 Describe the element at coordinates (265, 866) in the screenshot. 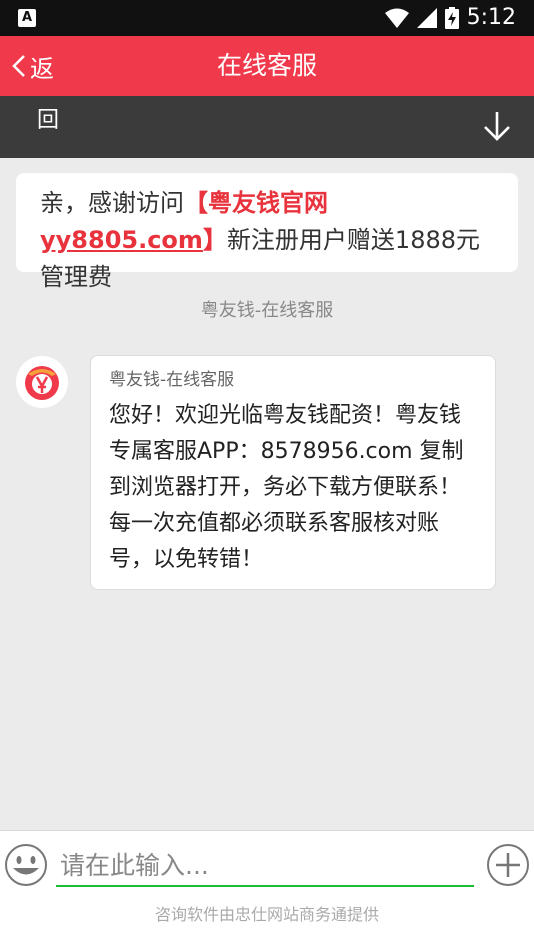

I see `message-input` at that location.